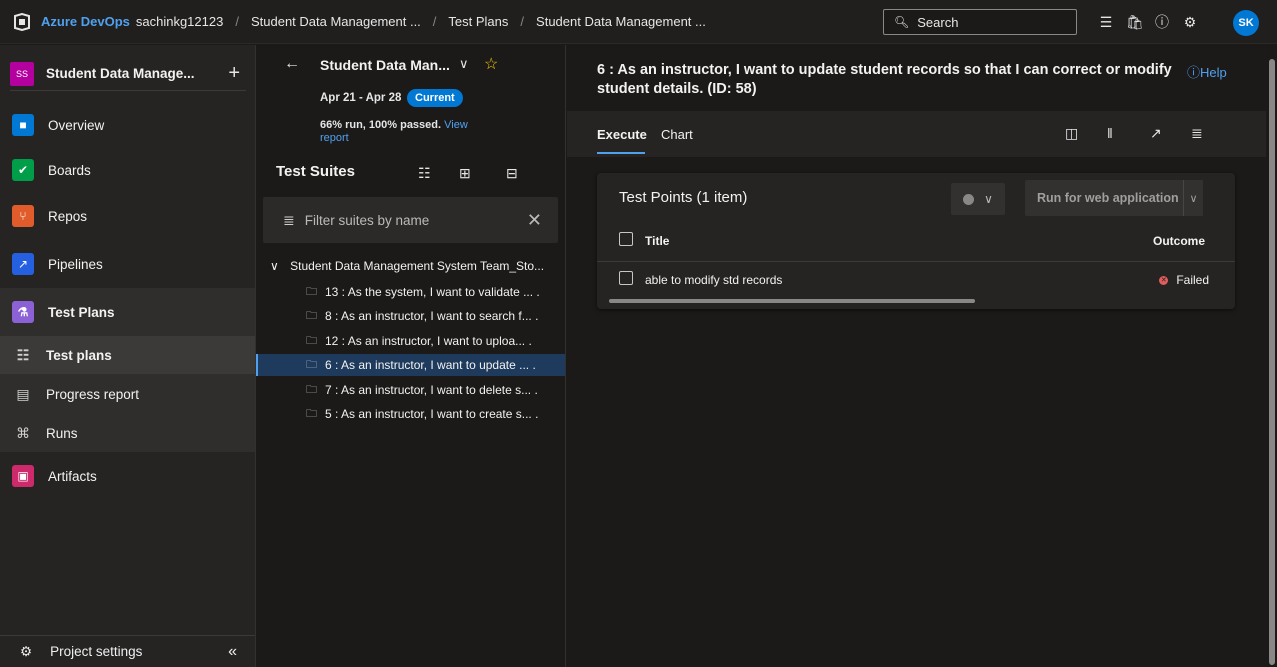 The height and width of the screenshot is (667, 1277). I want to click on sidebar-subitem-progress-report: ▤ Progress report, so click(127, 394).